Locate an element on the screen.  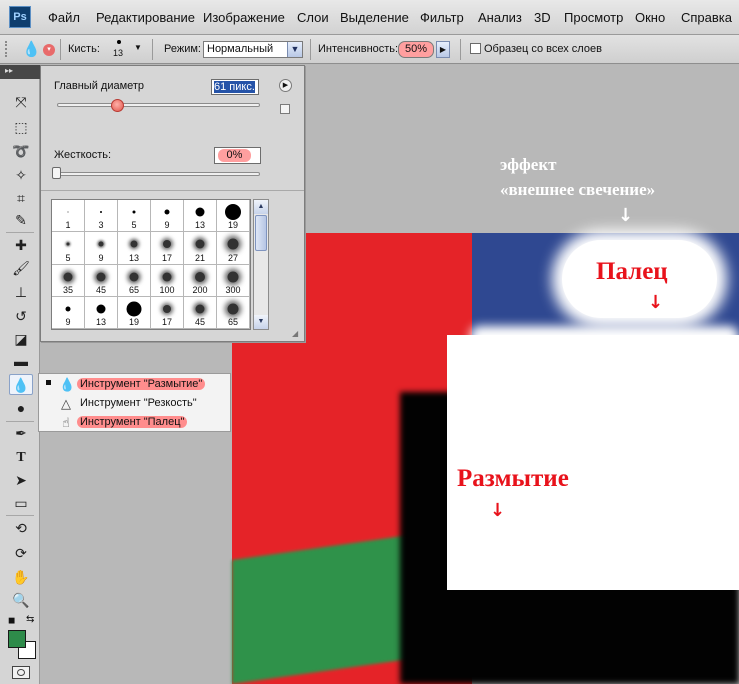
swap-colors-icon: ⇆ is located at coordinates (30, 619).